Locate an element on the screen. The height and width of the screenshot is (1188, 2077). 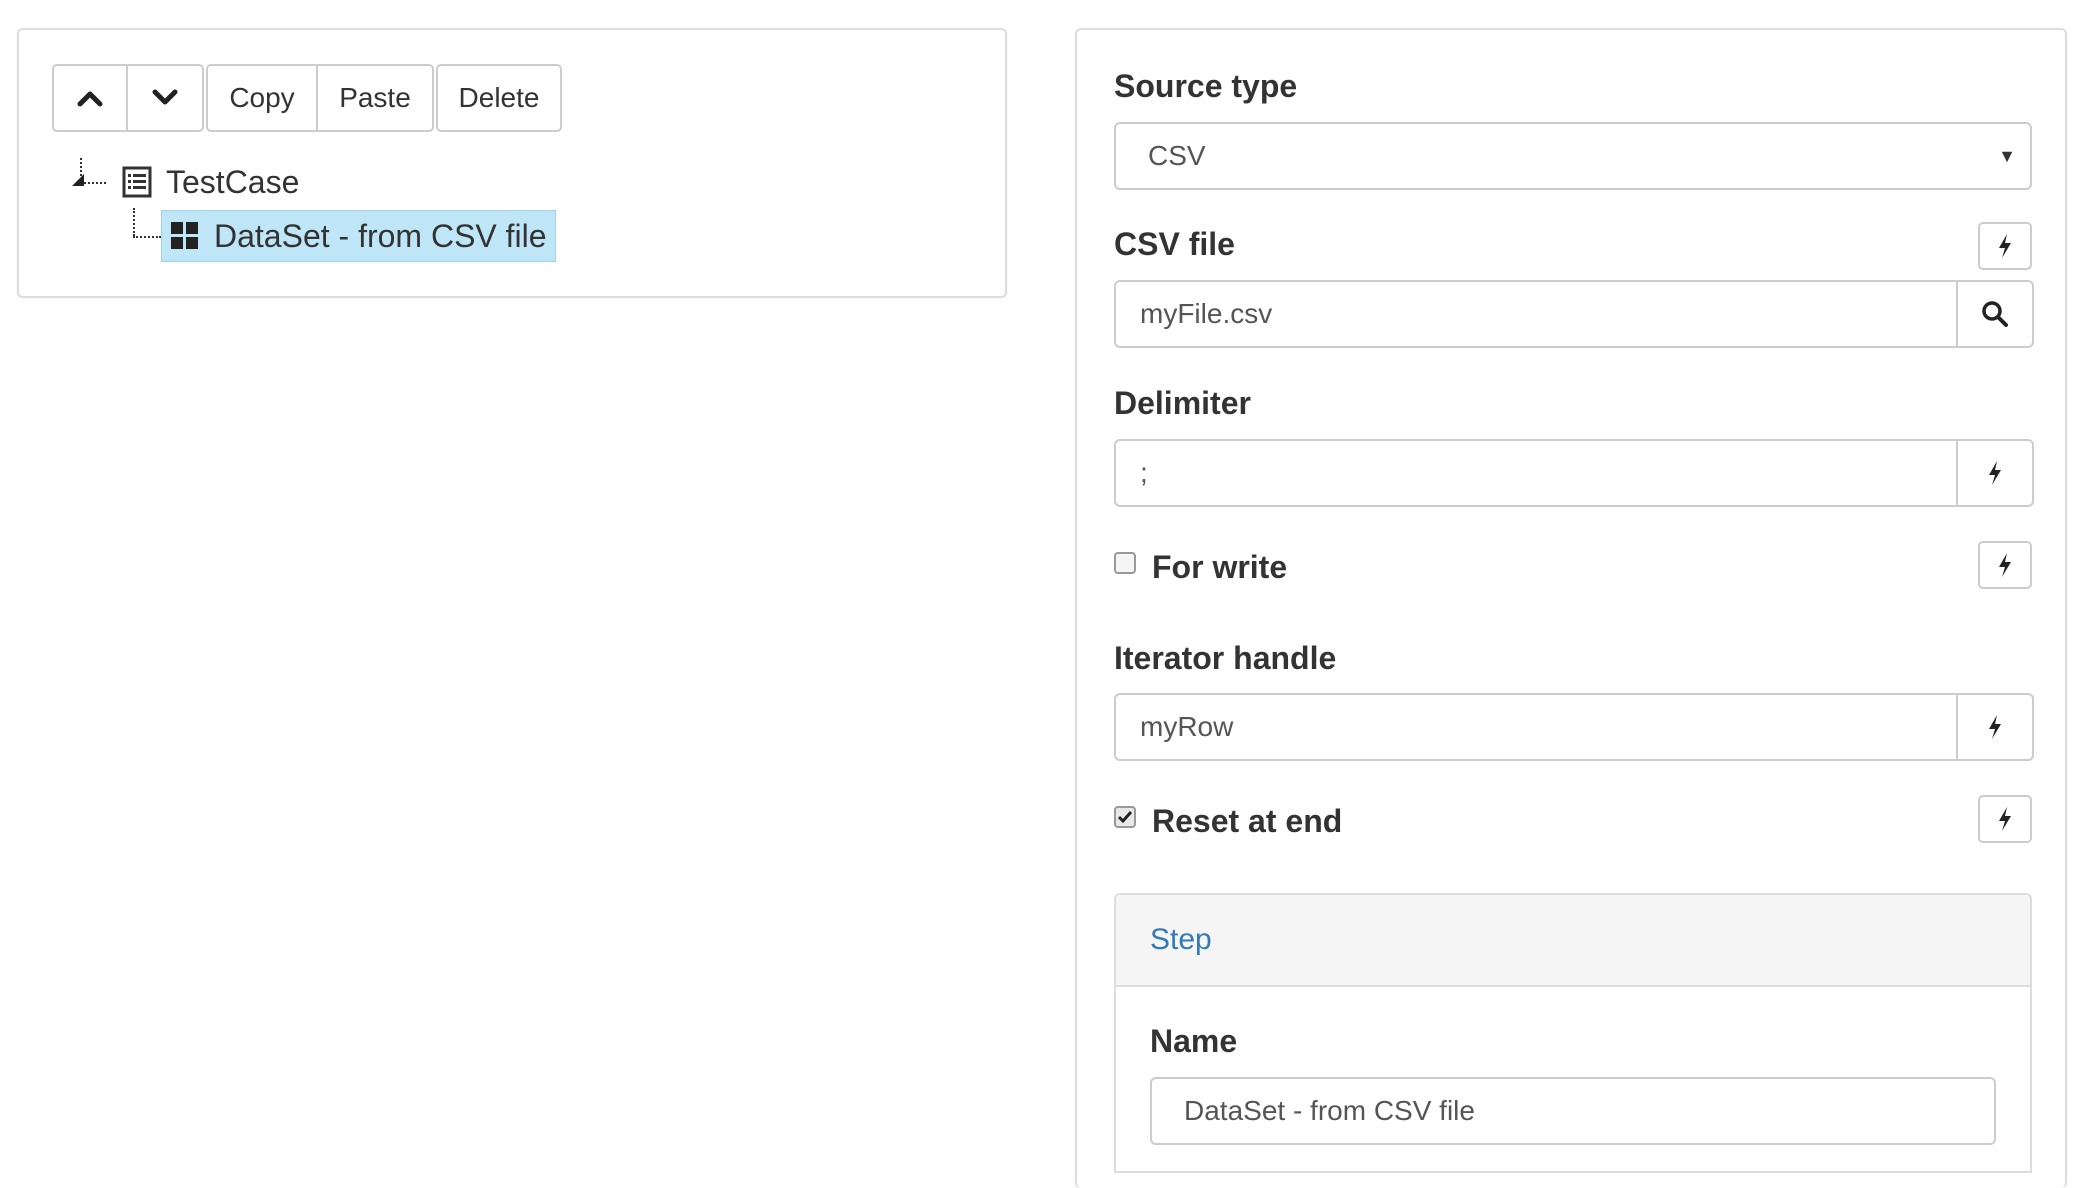
move-up-button is located at coordinates (90, 98).